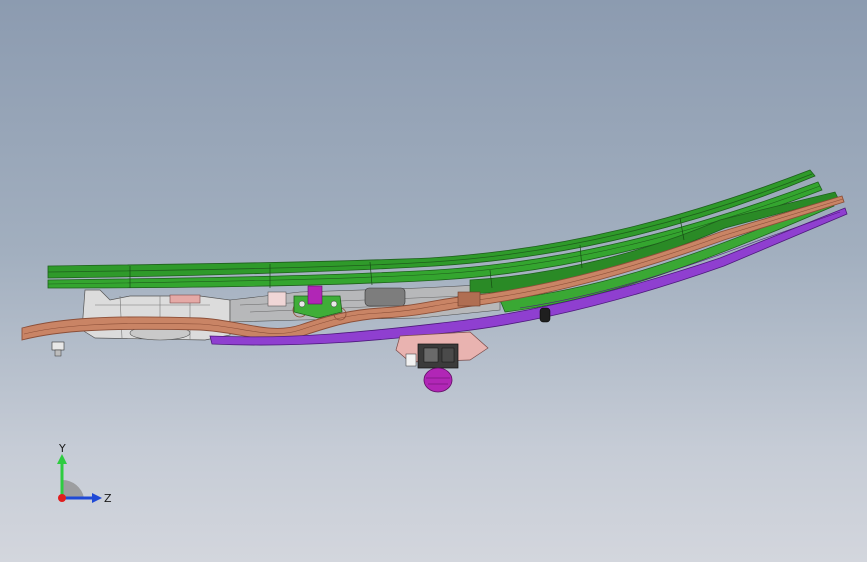 This screenshot has width=867, height=562. Describe the element at coordinates (108, 498) in the screenshot. I see `z-axis-label: Z` at that location.